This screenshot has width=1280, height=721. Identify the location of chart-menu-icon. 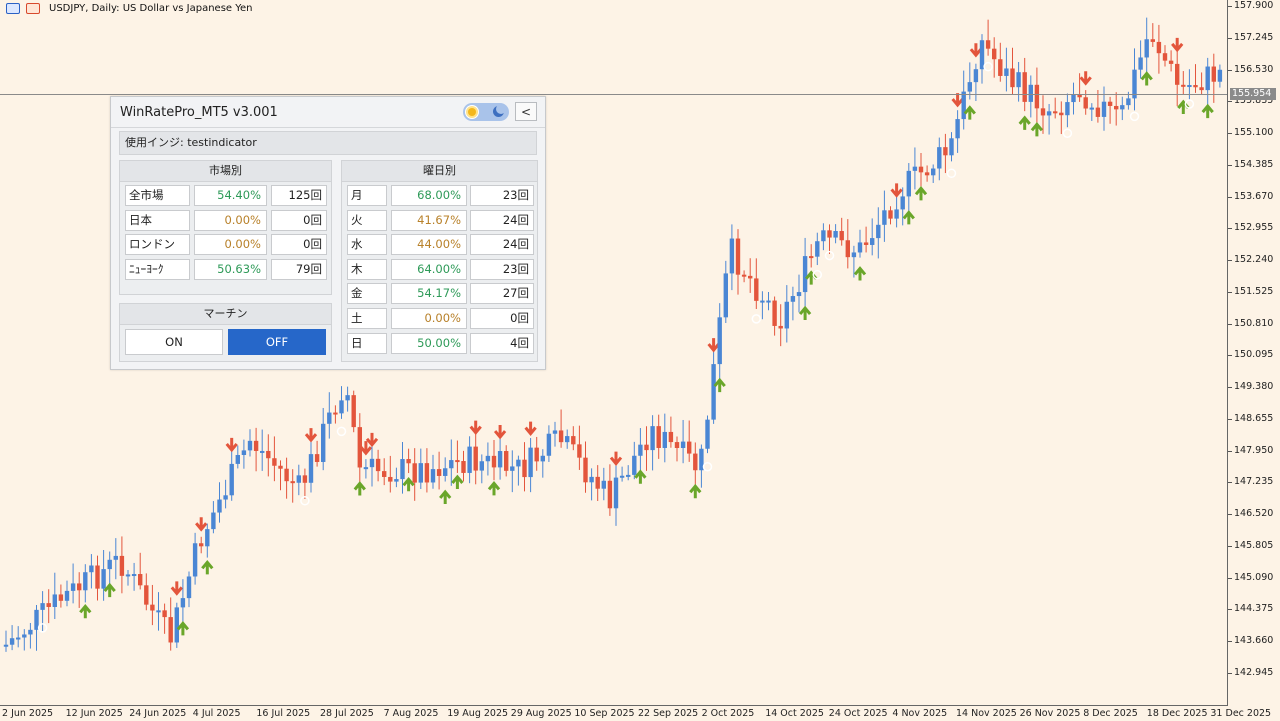
(13, 8).